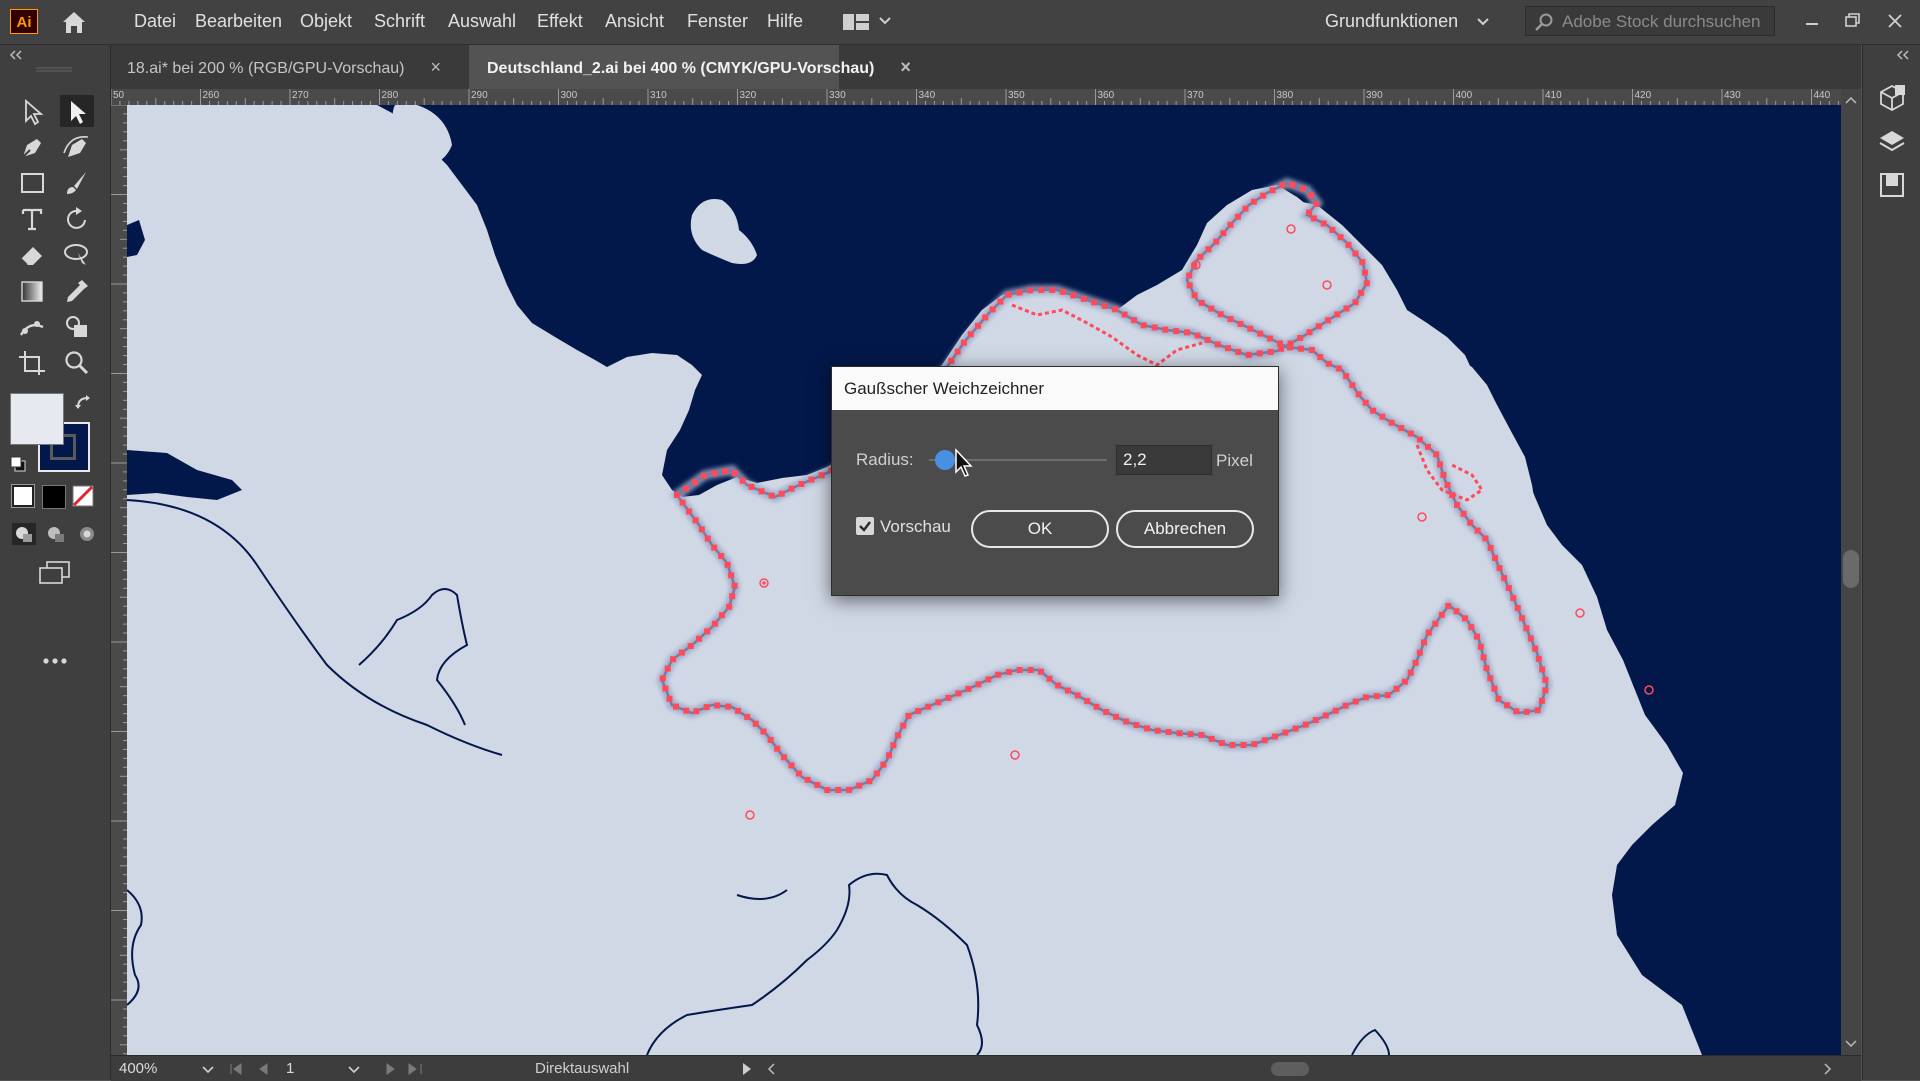  I want to click on menu-hilfe: Hilfe, so click(785, 21).